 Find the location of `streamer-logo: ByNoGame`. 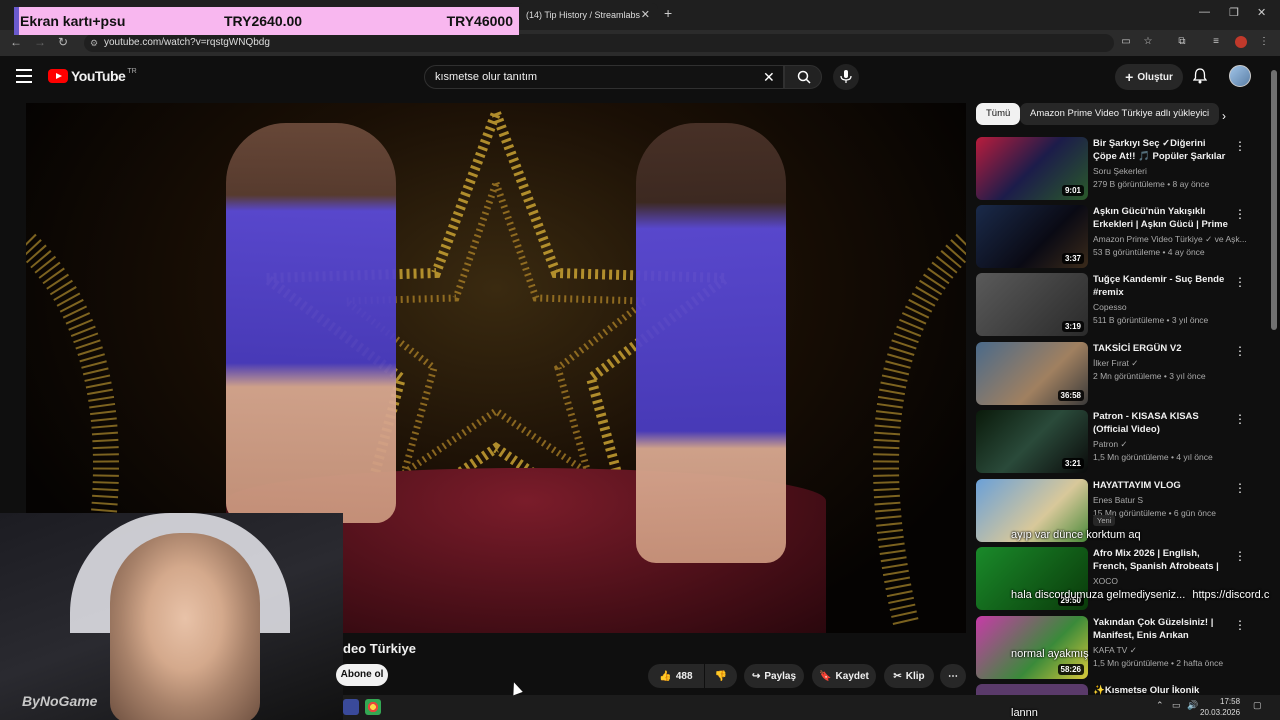

streamer-logo: ByNoGame is located at coordinates (60, 701).